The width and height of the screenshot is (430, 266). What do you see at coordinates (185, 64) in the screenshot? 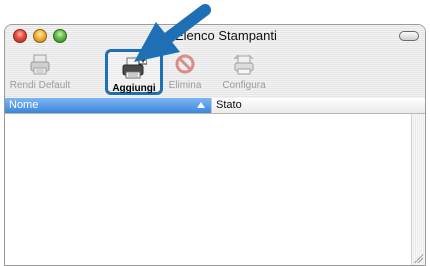
I see `delete-icon` at bounding box center [185, 64].